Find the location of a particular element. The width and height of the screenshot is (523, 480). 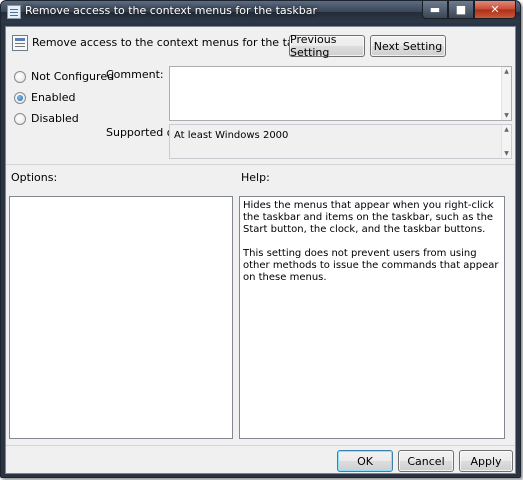

supported-on-value: At least Windows 2000 is located at coordinates (231, 135).